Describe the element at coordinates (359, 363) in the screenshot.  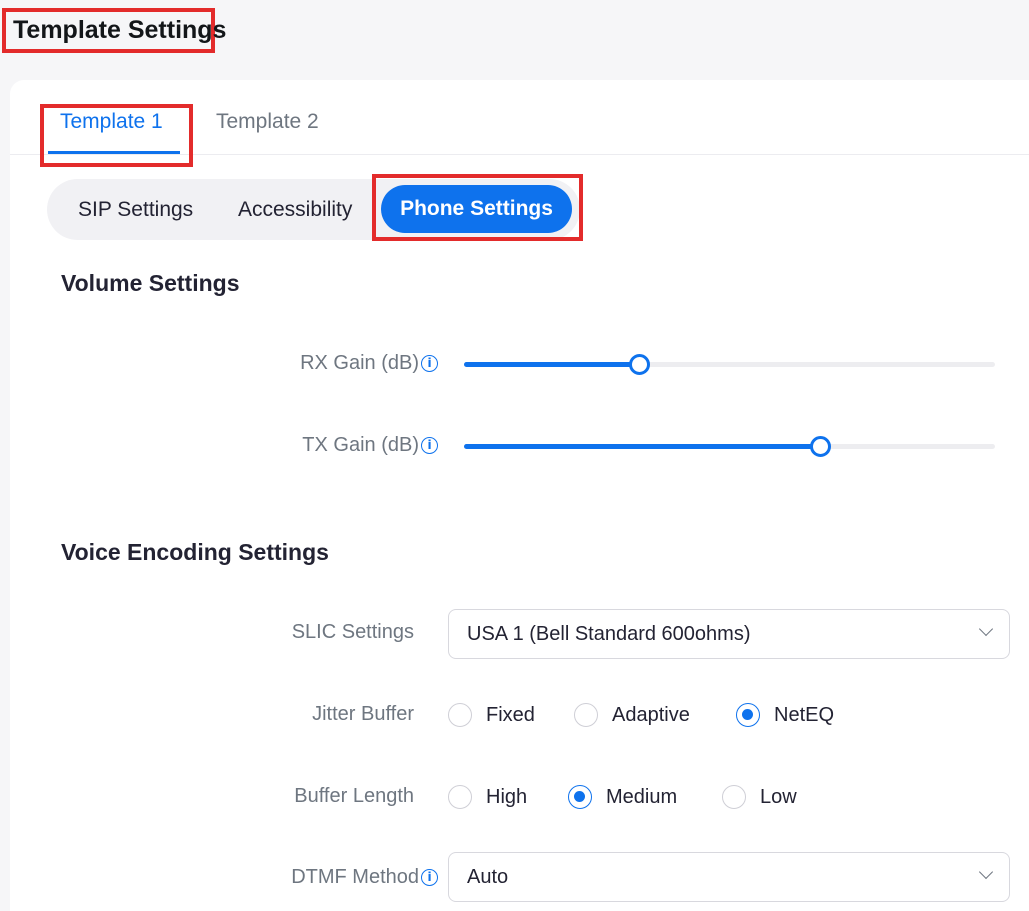
I see `rx-gain-label: RX Gain (dB)` at that location.